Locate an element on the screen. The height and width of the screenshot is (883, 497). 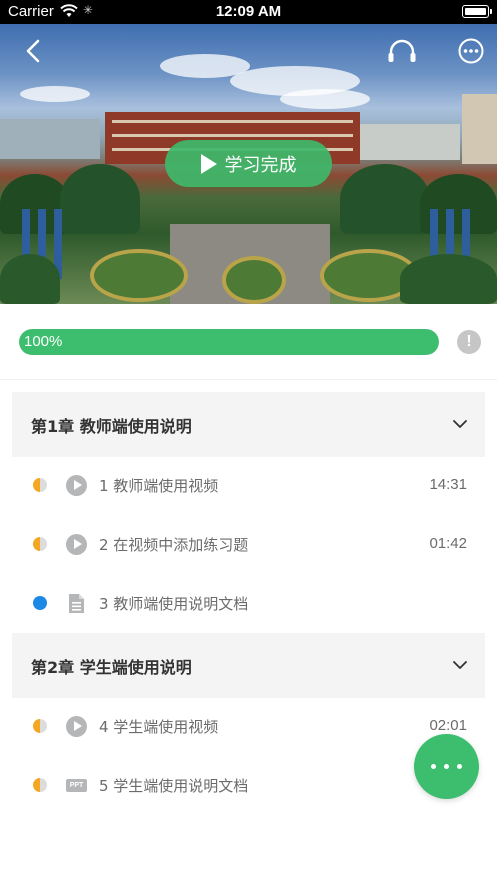
clock: 12:09 AM is located at coordinates (248, 11).